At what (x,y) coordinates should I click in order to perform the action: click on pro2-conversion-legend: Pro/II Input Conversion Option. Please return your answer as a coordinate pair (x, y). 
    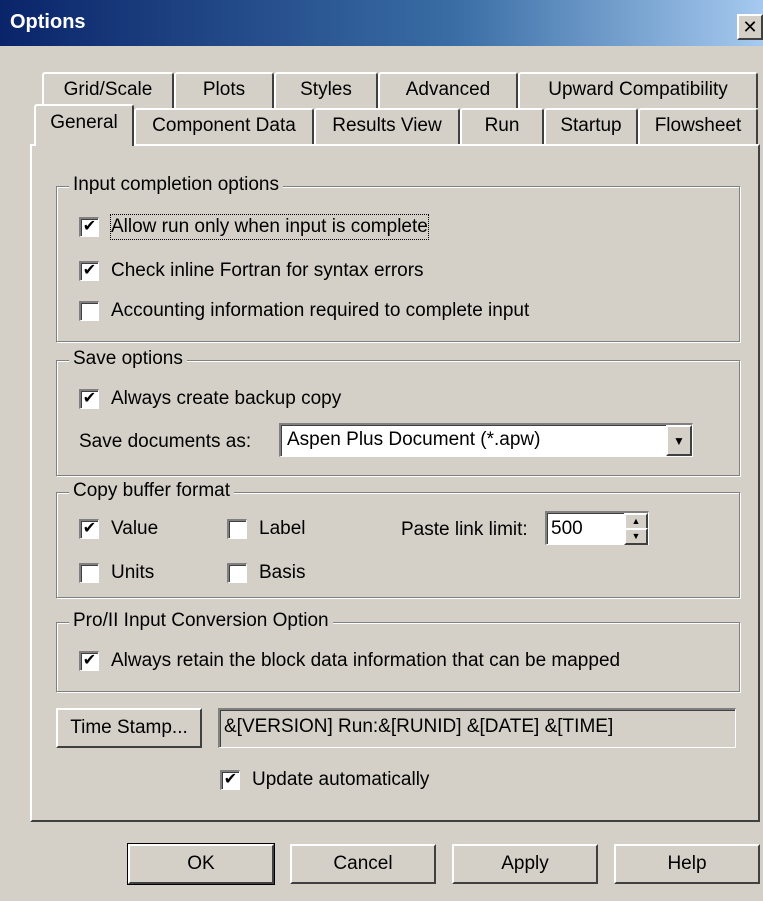
    Looking at the image, I should click on (201, 621).